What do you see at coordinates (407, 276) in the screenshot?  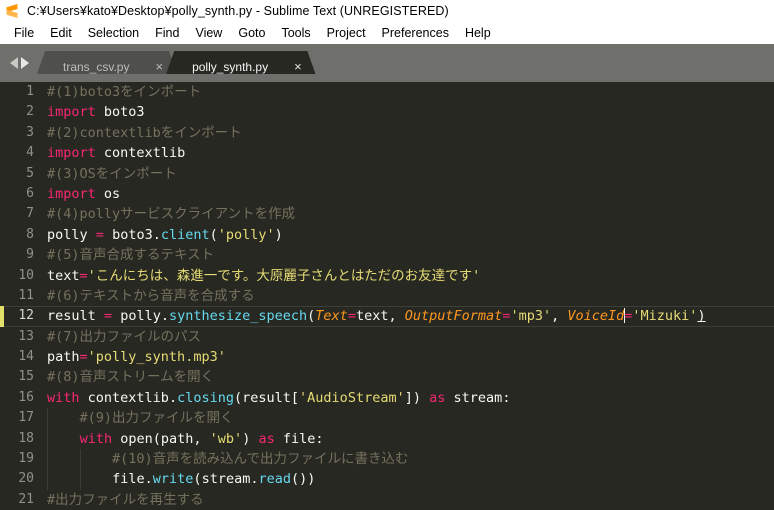 I see `code-text: text='こんにちは、森進一です。大原麗子さんとはただのお友達です'` at bounding box center [407, 276].